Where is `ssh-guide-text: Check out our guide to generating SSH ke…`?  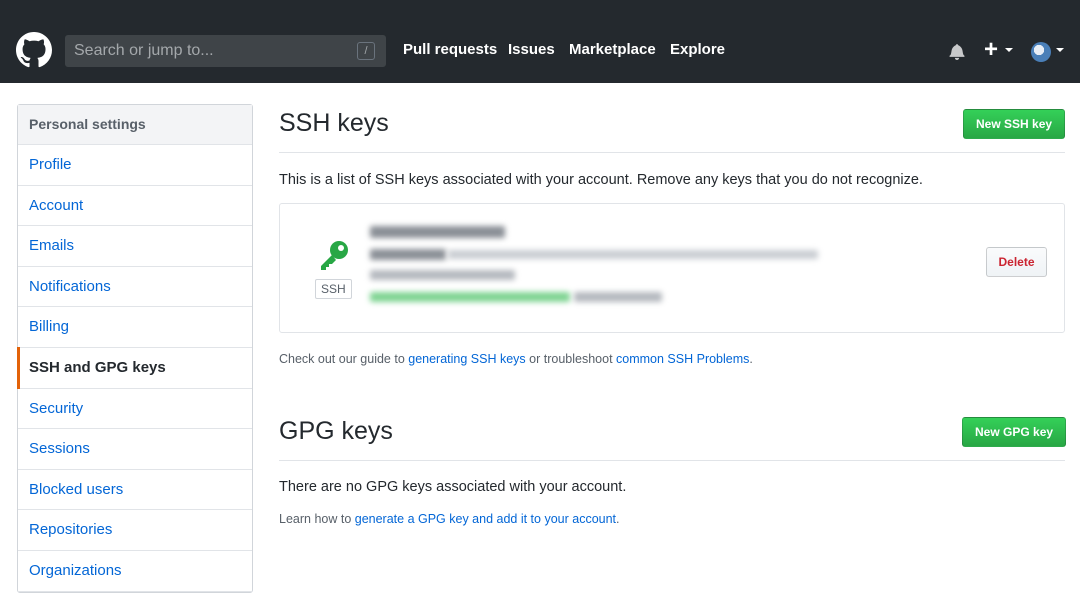 ssh-guide-text: Check out our guide to generating SSH ke… is located at coordinates (516, 359).